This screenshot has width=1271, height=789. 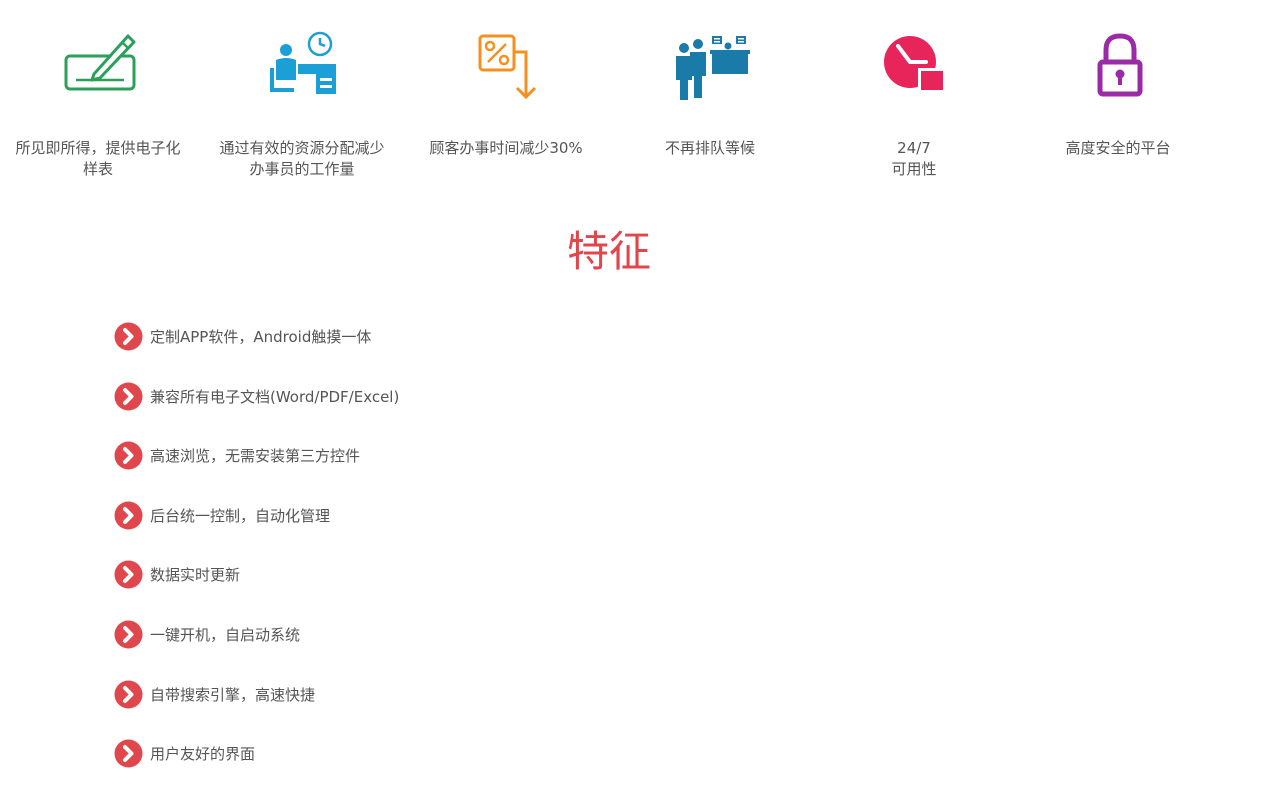 I want to click on queue-people-icon, so click(x=710, y=66).